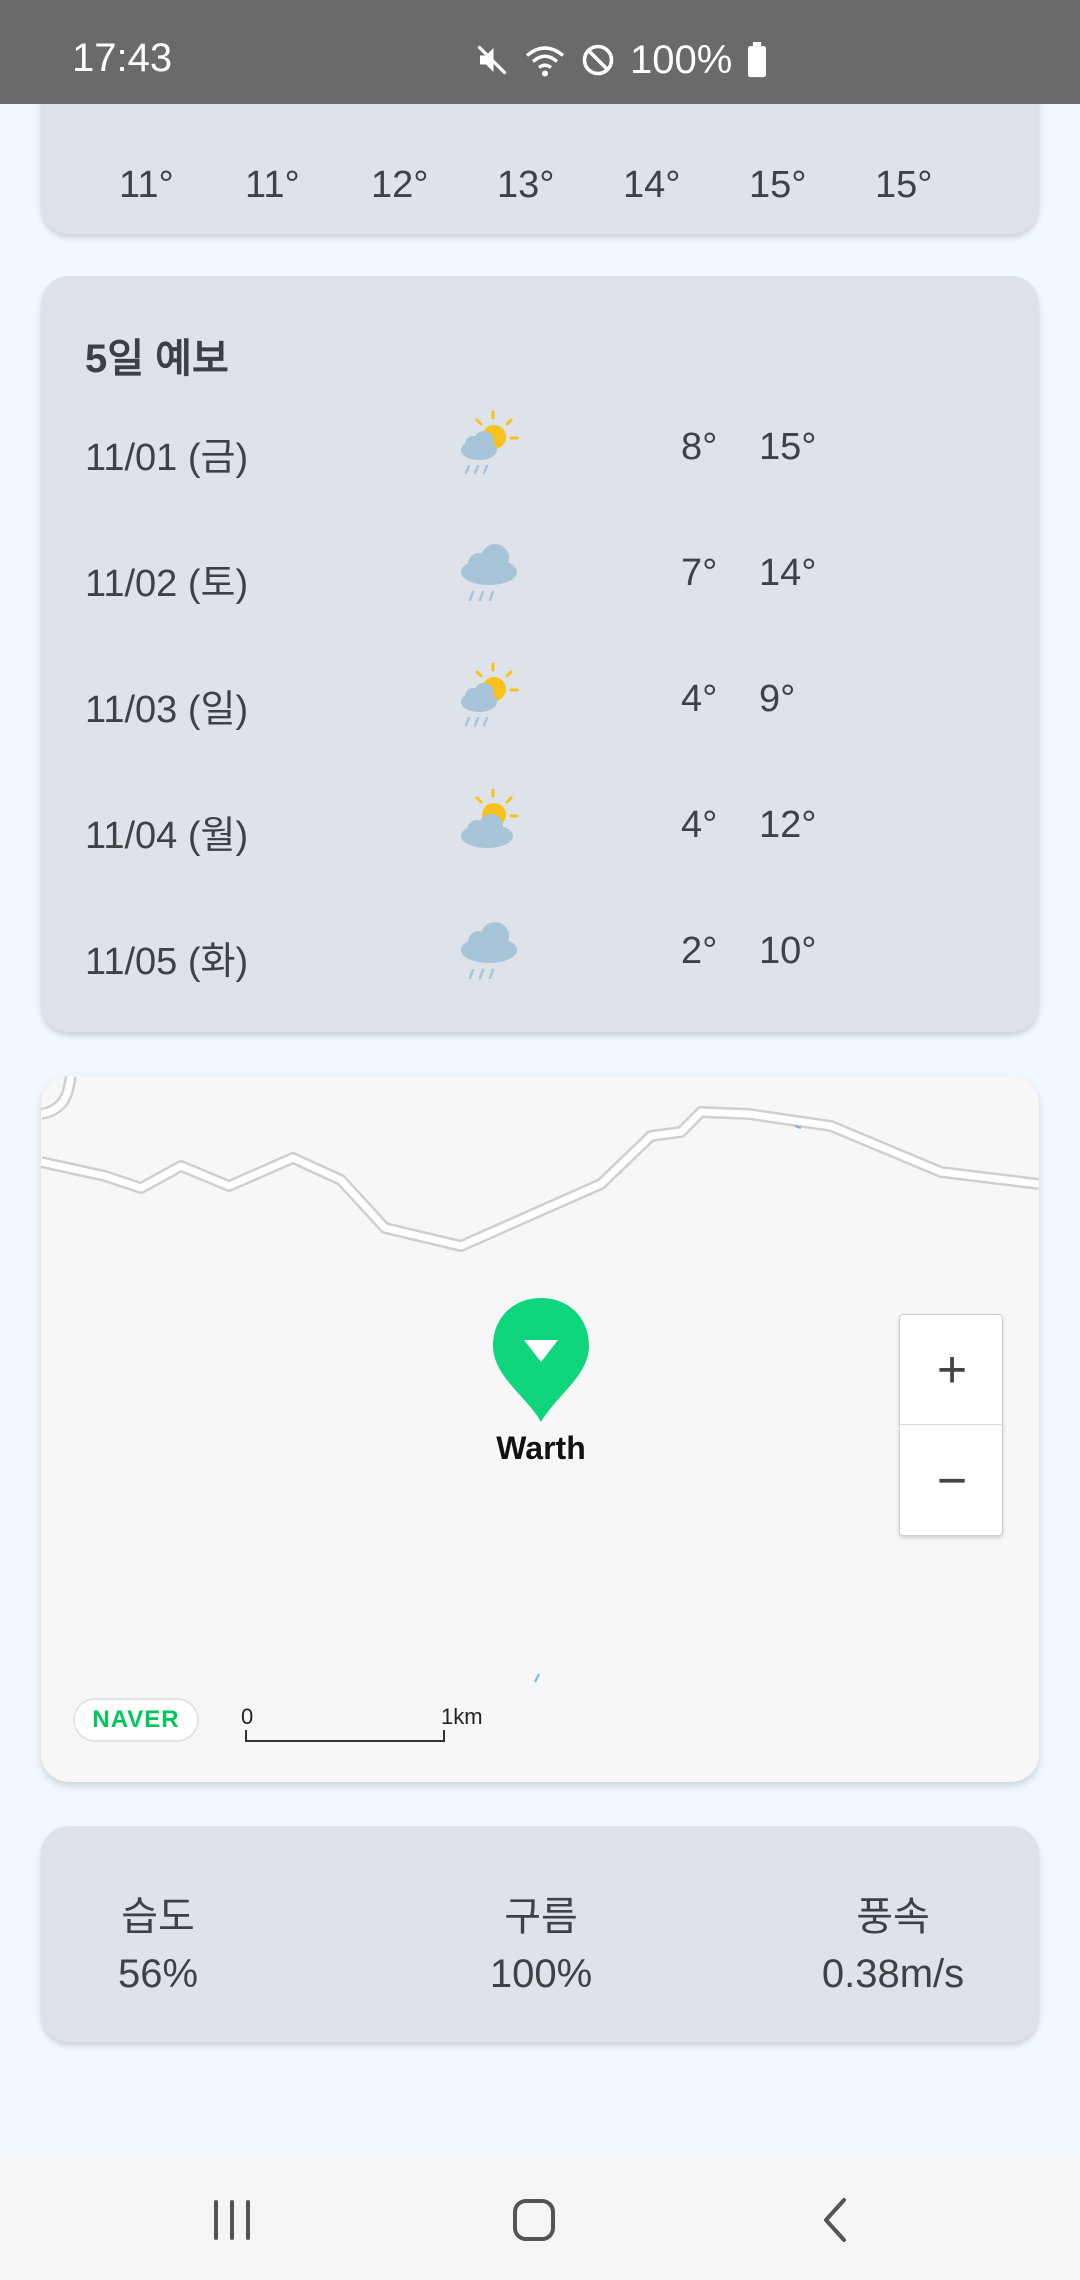 Image resolution: width=1080 pixels, height=2280 pixels. What do you see at coordinates (788, 825) in the screenshot?
I see `forecast-high: 12°` at bounding box center [788, 825].